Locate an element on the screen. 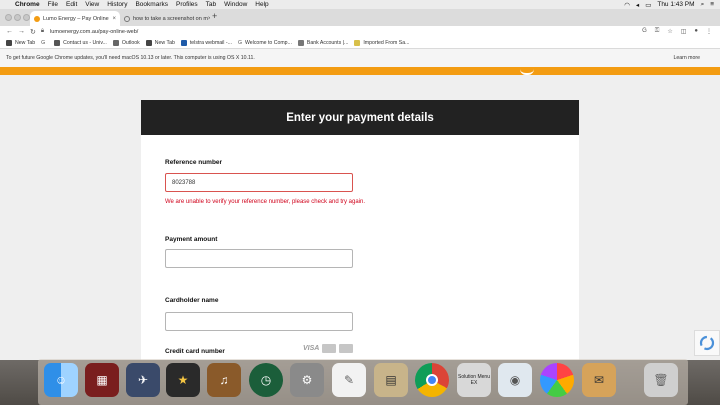  search-icon: ⌕ is located at coordinates (703, 5).